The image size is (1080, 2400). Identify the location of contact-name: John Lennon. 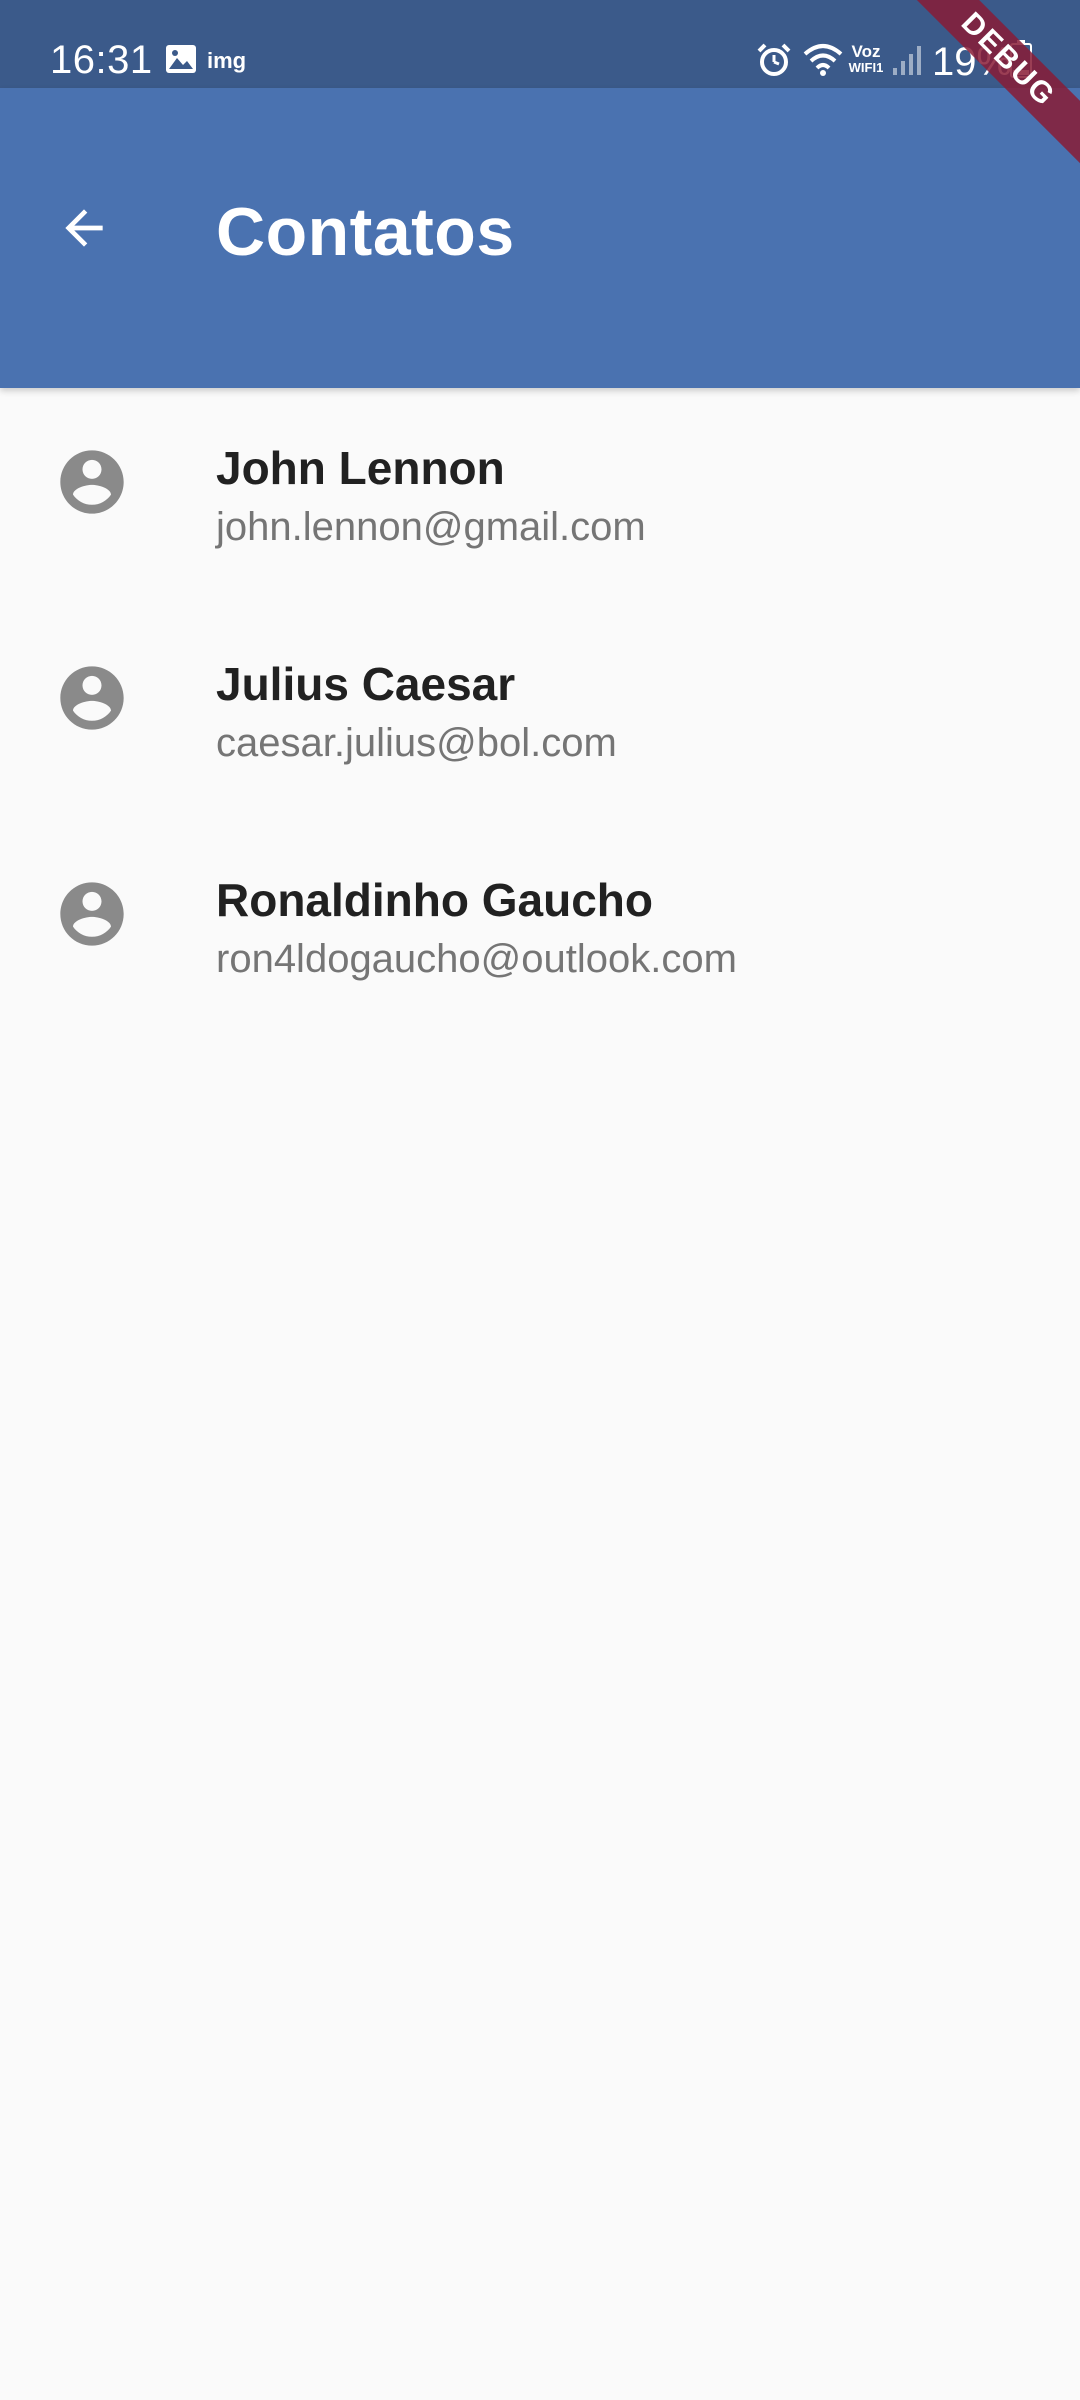
(360, 468).